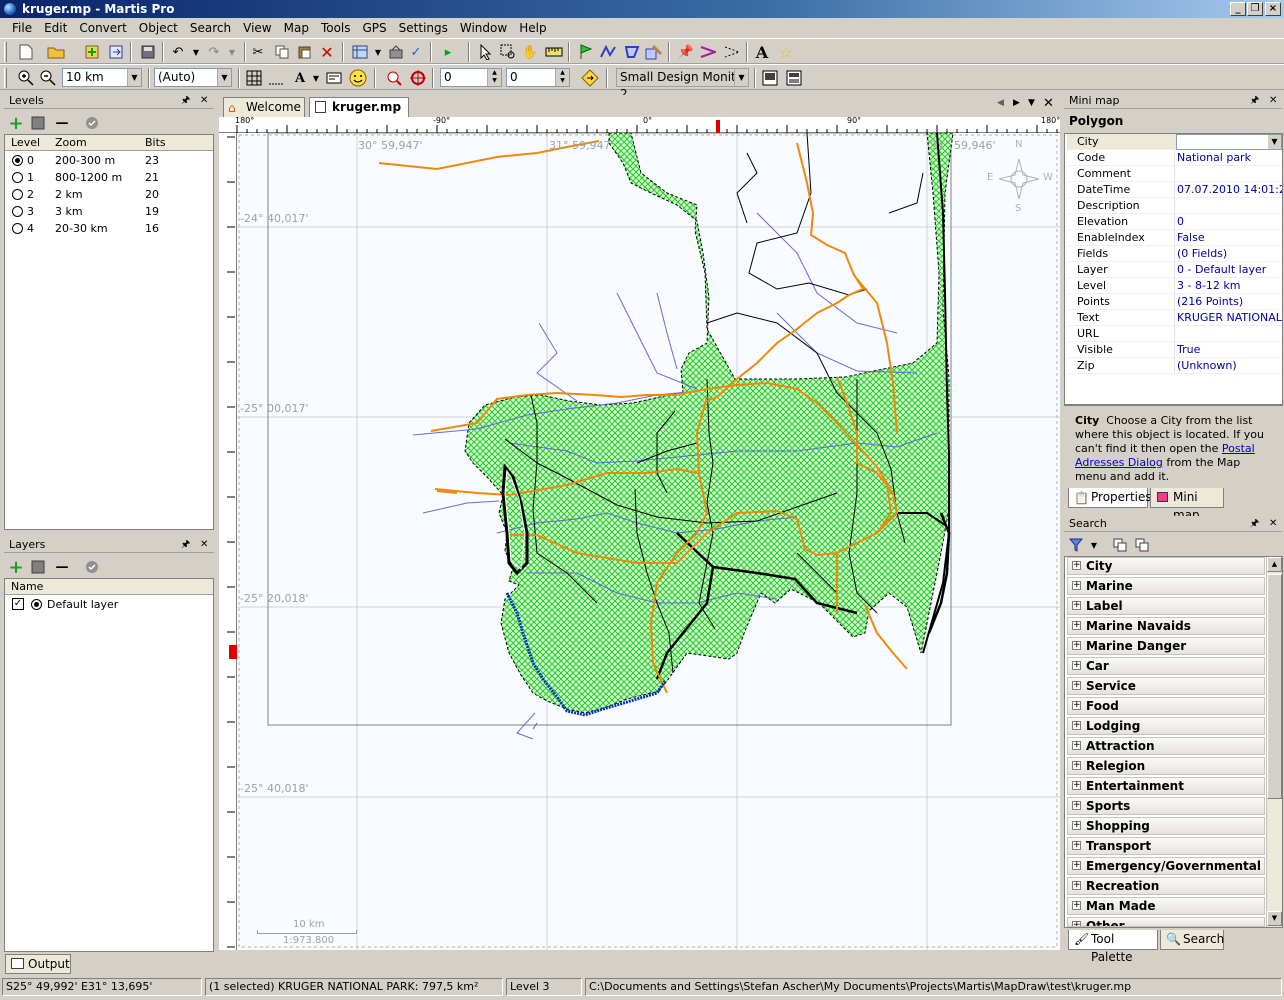 This screenshot has width=1284, height=1000. Describe the element at coordinates (538, 77) in the screenshot. I see `y-offset-spinner: 0 ▲ ▼` at that location.